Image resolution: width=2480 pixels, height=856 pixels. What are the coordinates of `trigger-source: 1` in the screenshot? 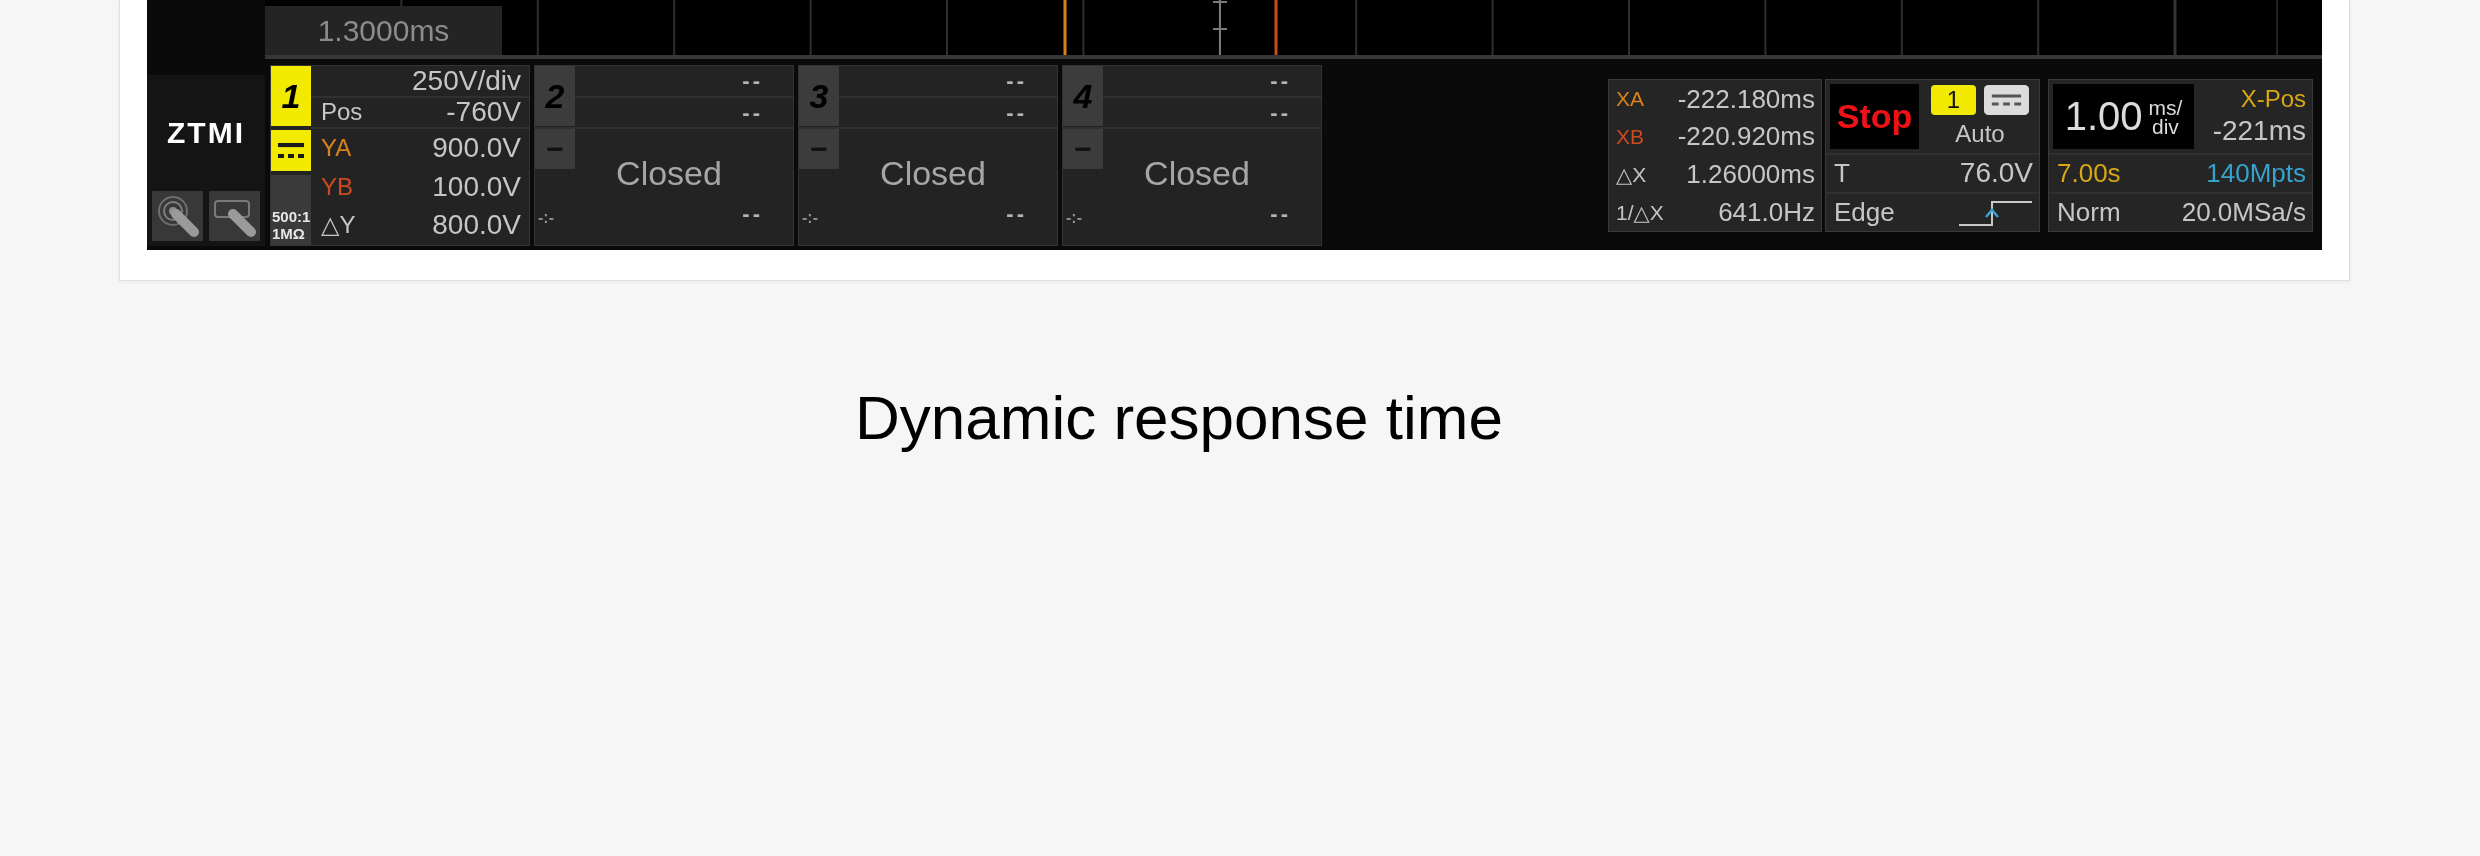 It's located at (1953, 100).